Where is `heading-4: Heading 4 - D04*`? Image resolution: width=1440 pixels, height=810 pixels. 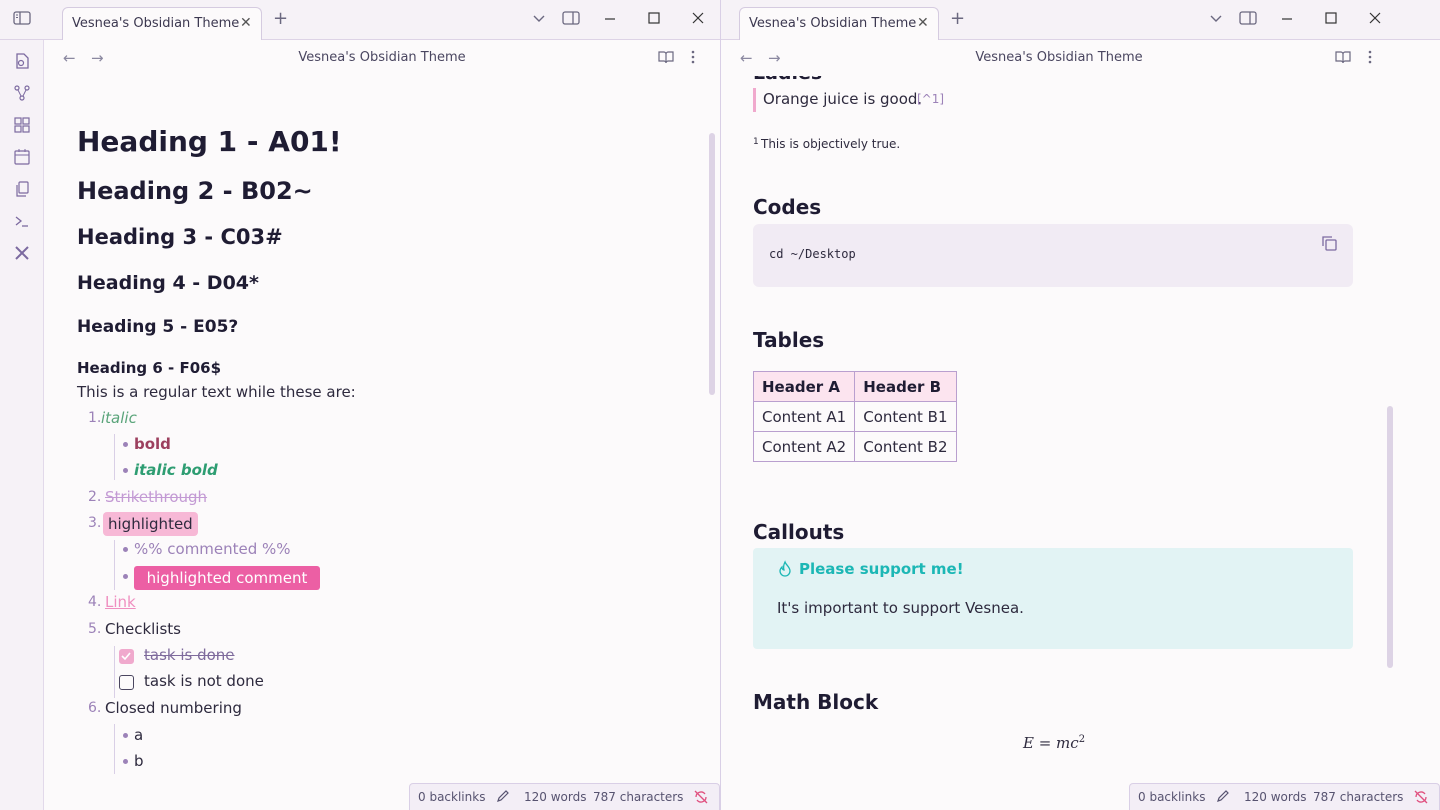
heading-4: Heading 4 - D04* is located at coordinates (168, 283).